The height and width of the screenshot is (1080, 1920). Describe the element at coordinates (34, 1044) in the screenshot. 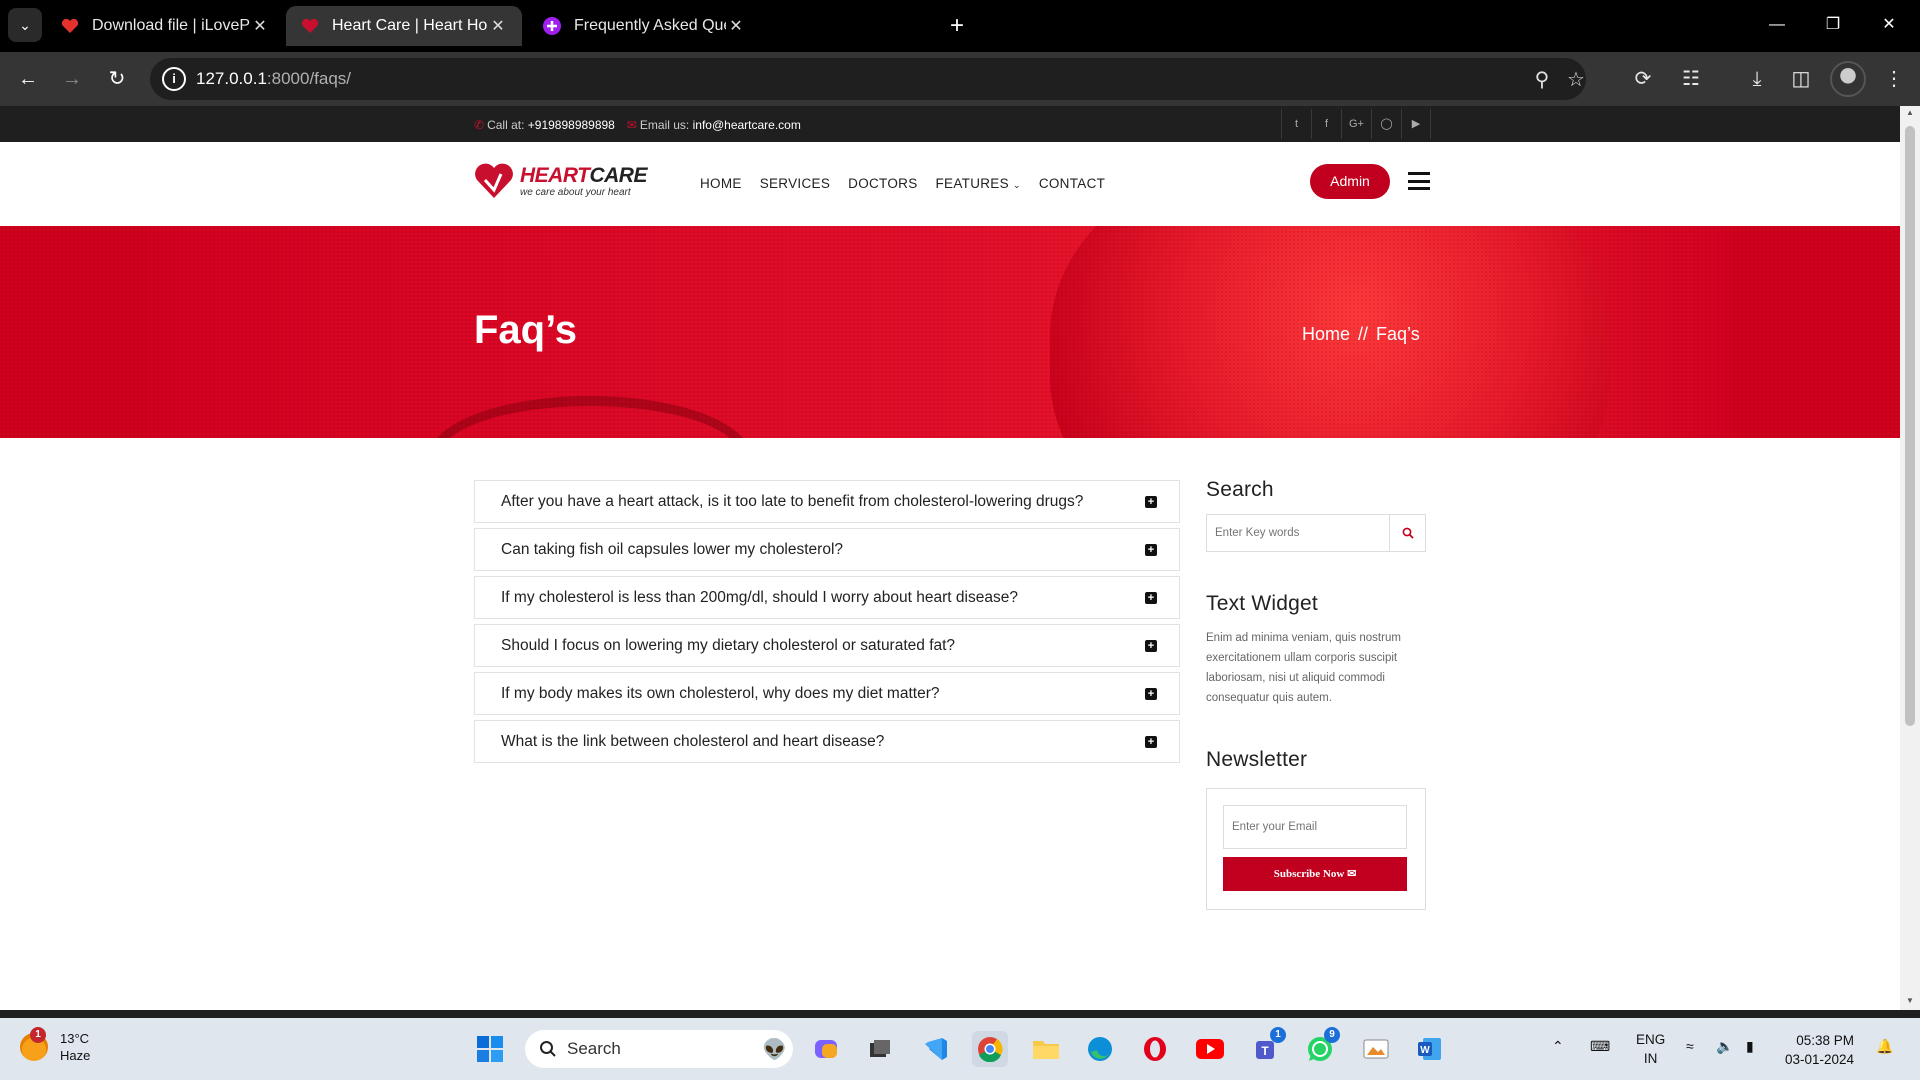

I see `weather-haze-icon: 1` at that location.